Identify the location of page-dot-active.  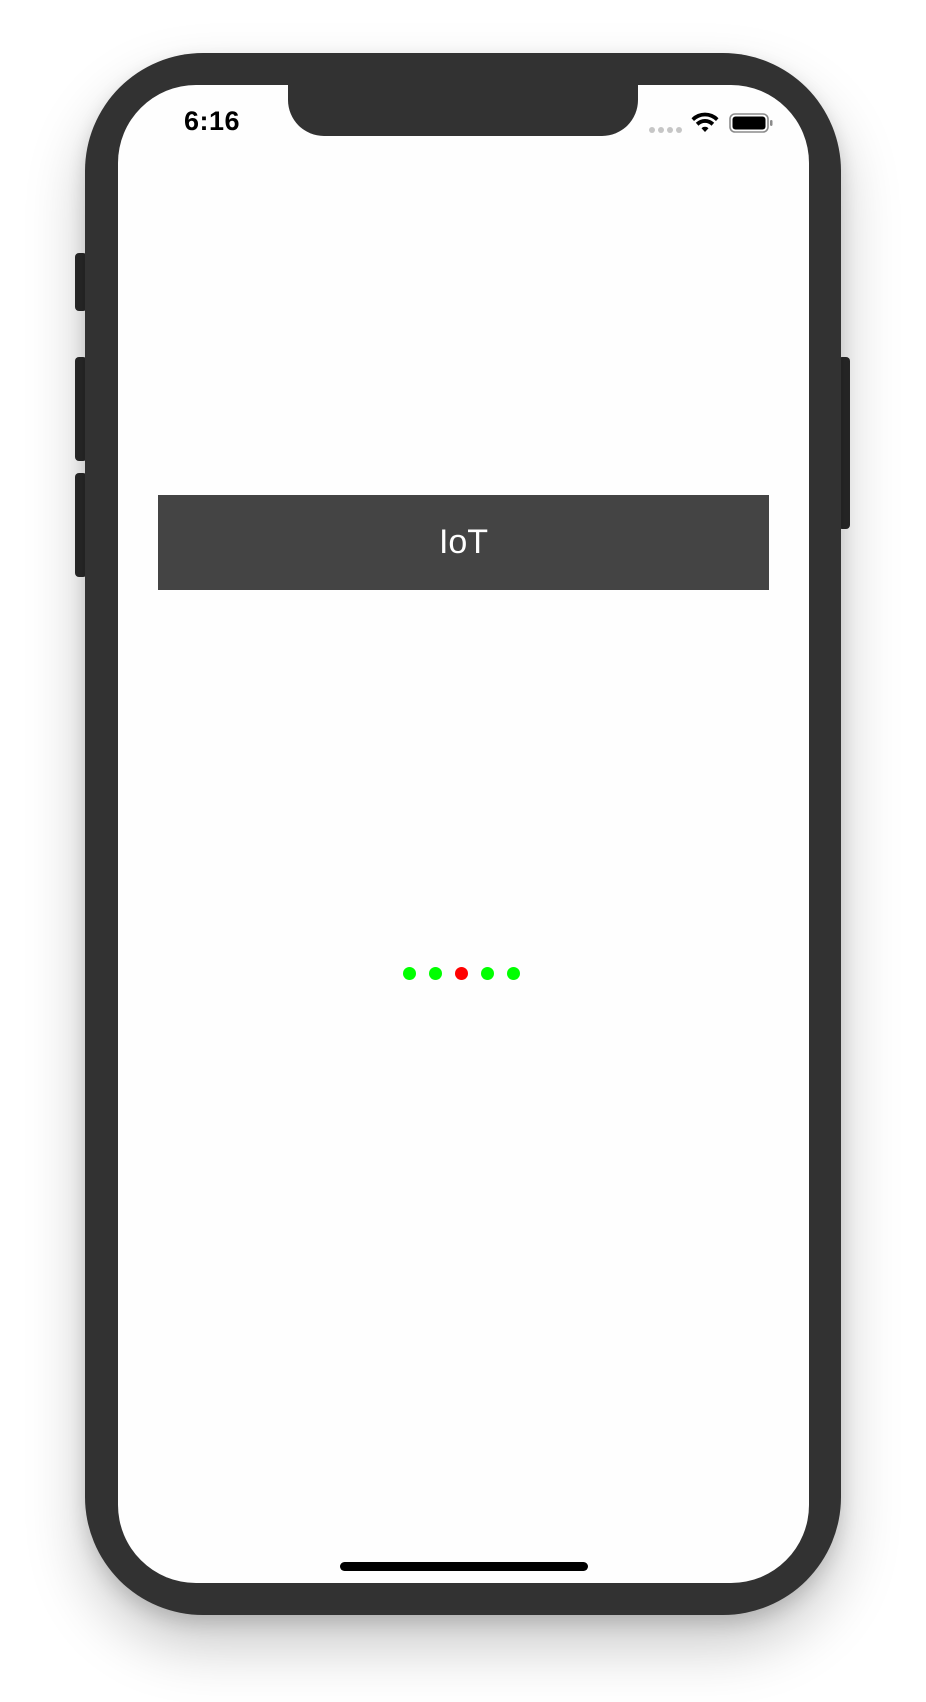
(461, 973).